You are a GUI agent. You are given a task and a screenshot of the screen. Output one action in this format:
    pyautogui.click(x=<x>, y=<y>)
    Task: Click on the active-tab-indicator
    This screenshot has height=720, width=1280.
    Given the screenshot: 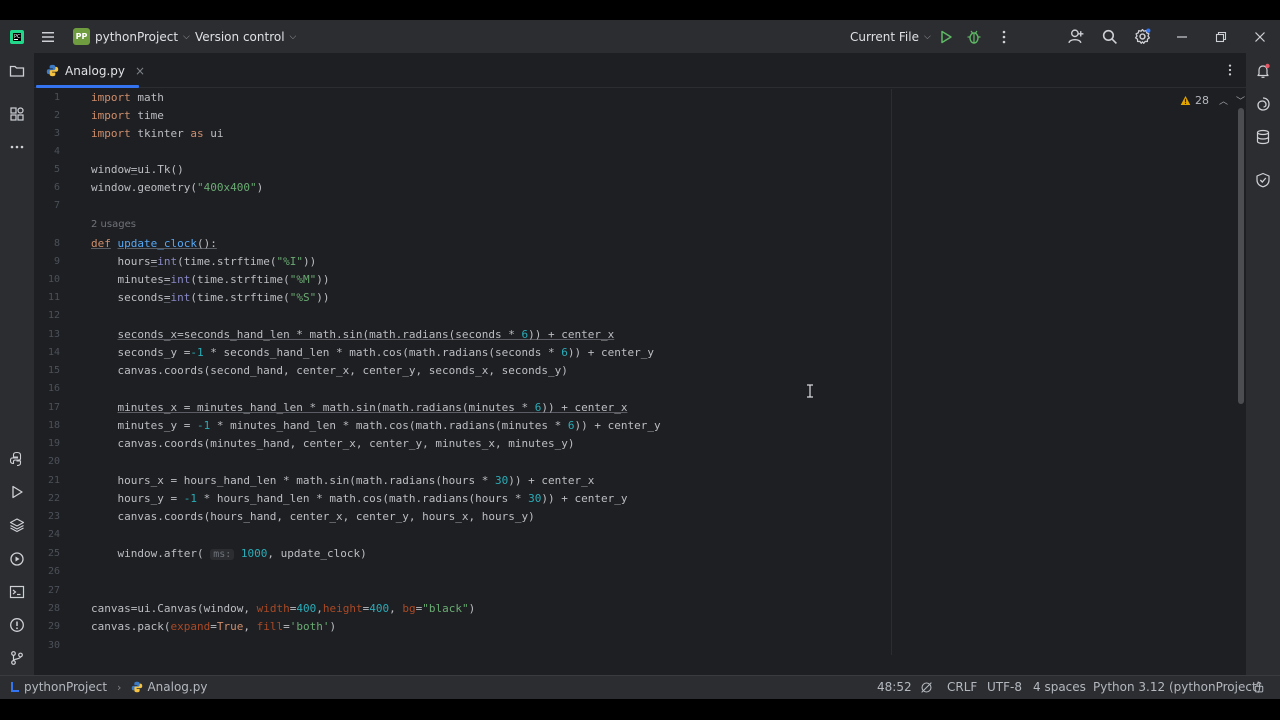 What is the action you would take?
    pyautogui.click(x=87, y=86)
    